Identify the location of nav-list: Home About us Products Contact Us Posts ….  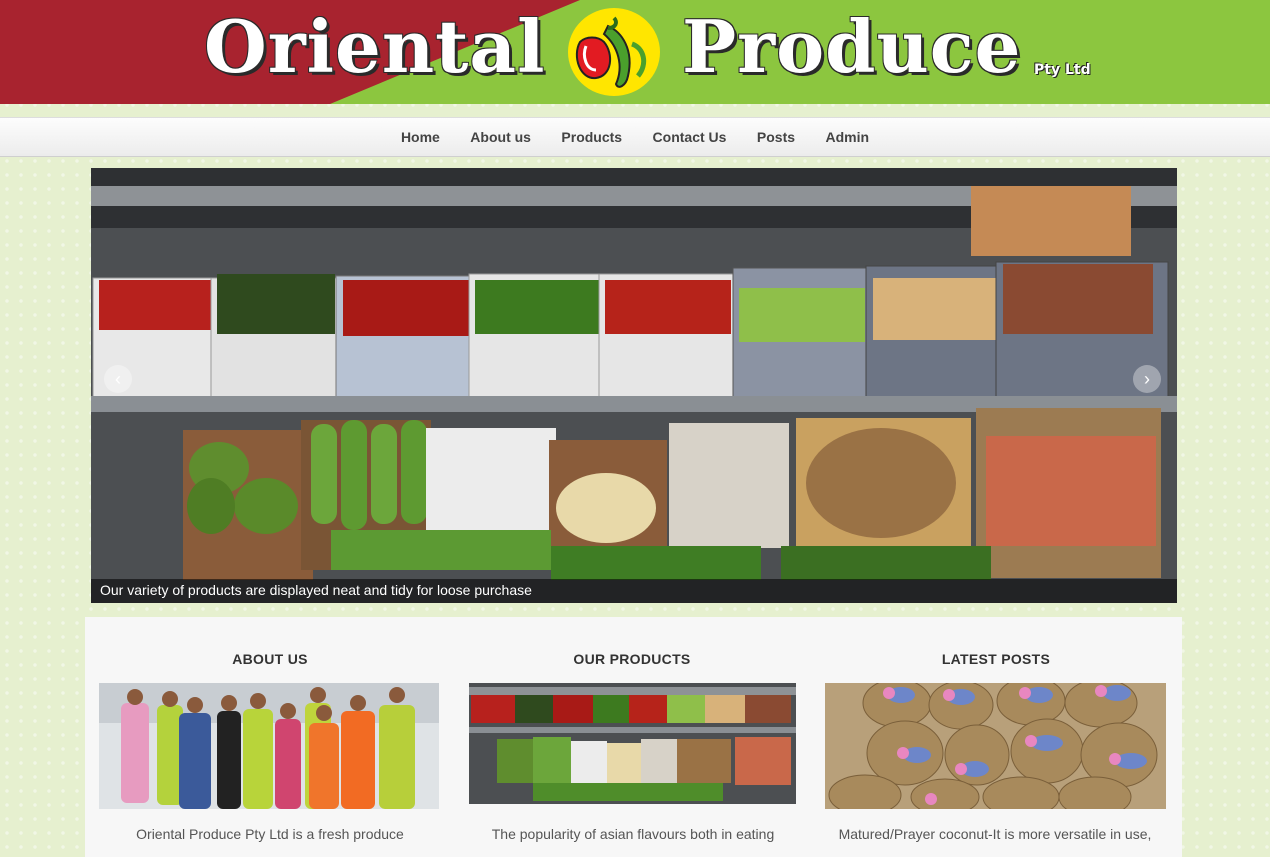
(635, 137).